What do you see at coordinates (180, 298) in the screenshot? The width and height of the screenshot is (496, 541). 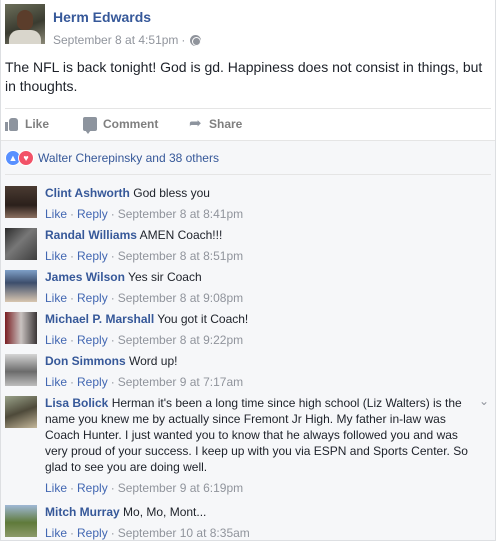 I see `comment-timestamp: September 8 at 9:08pm` at bounding box center [180, 298].